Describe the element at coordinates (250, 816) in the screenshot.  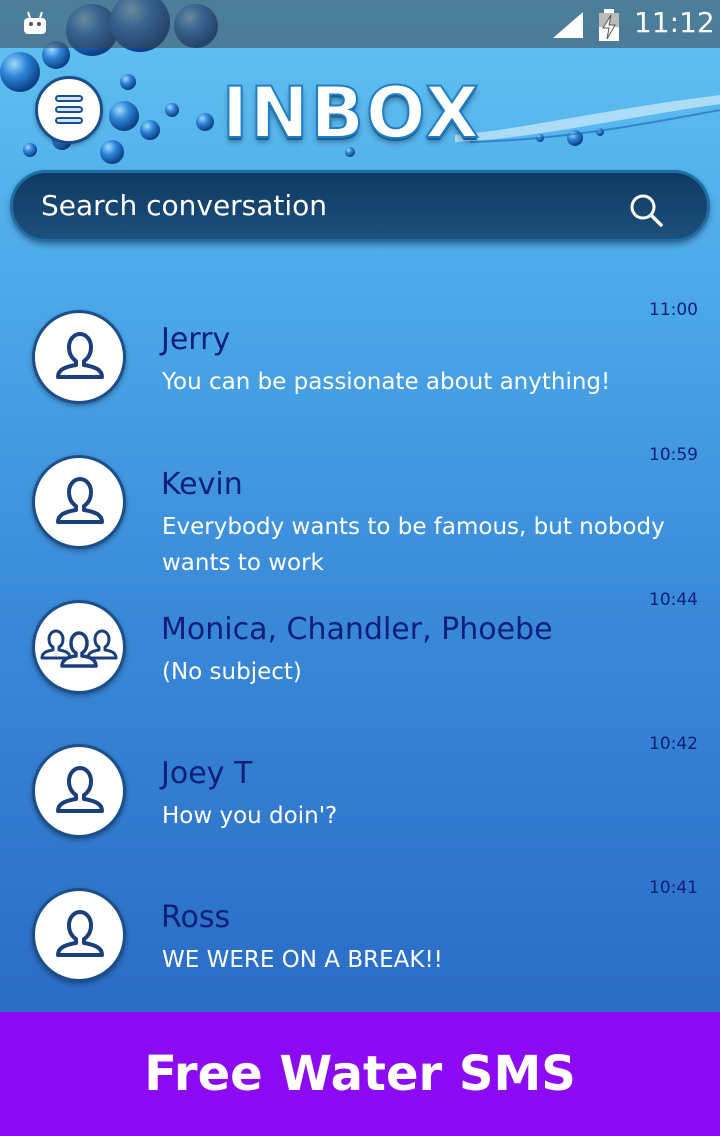
I see `message-preview: How you doin'?` at that location.